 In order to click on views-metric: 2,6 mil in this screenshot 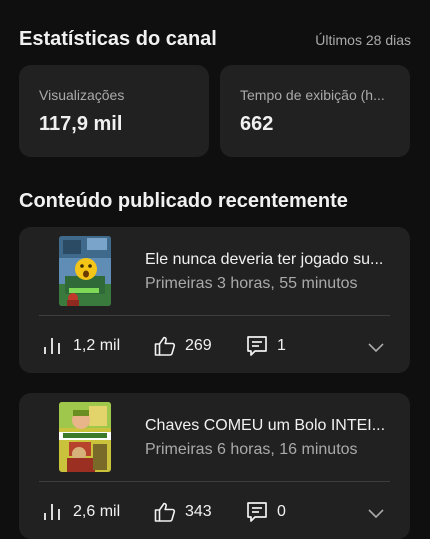, I will do `click(80, 512)`.